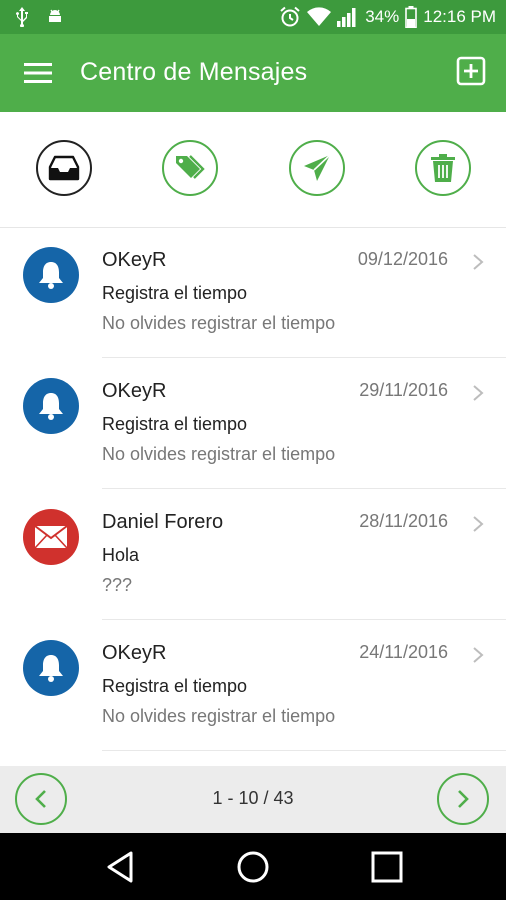  I want to click on message-date: 09/12/2016, so click(402, 259).